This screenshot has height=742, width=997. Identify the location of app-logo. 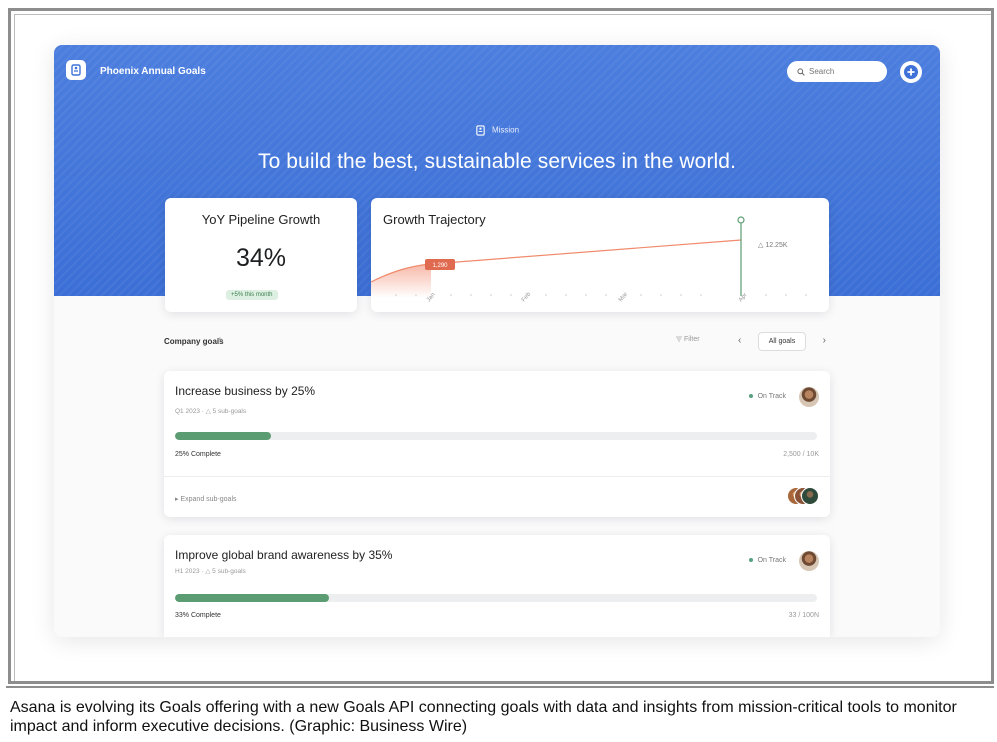
(76, 70).